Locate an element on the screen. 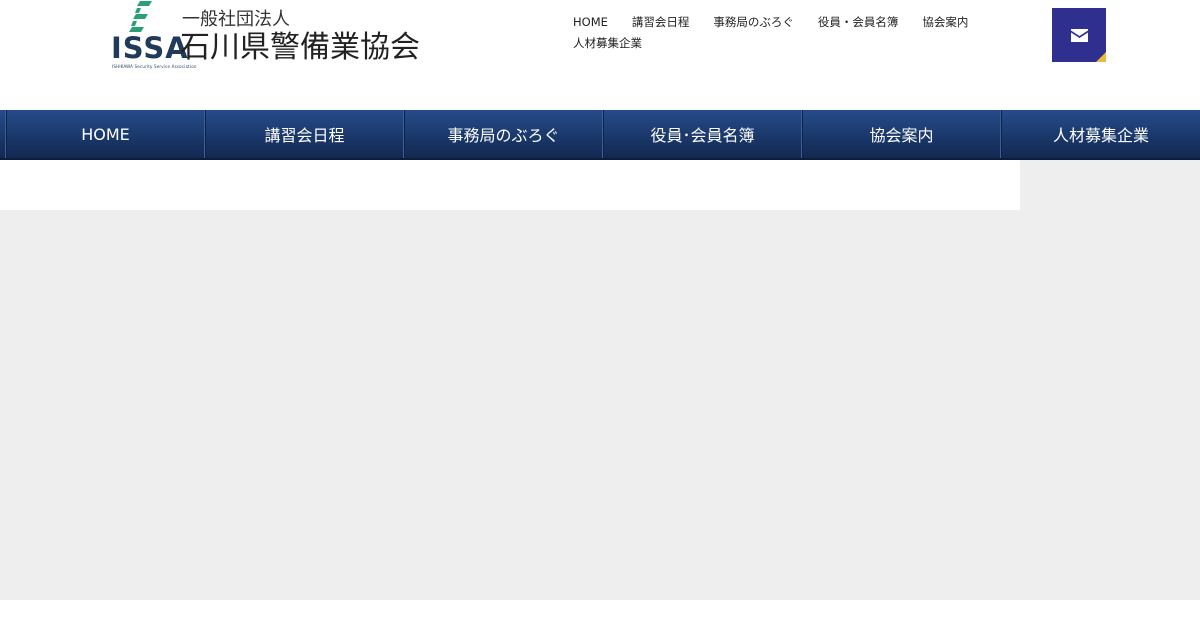 The width and height of the screenshot is (1200, 632). footer-strip is located at coordinates (600, 616).